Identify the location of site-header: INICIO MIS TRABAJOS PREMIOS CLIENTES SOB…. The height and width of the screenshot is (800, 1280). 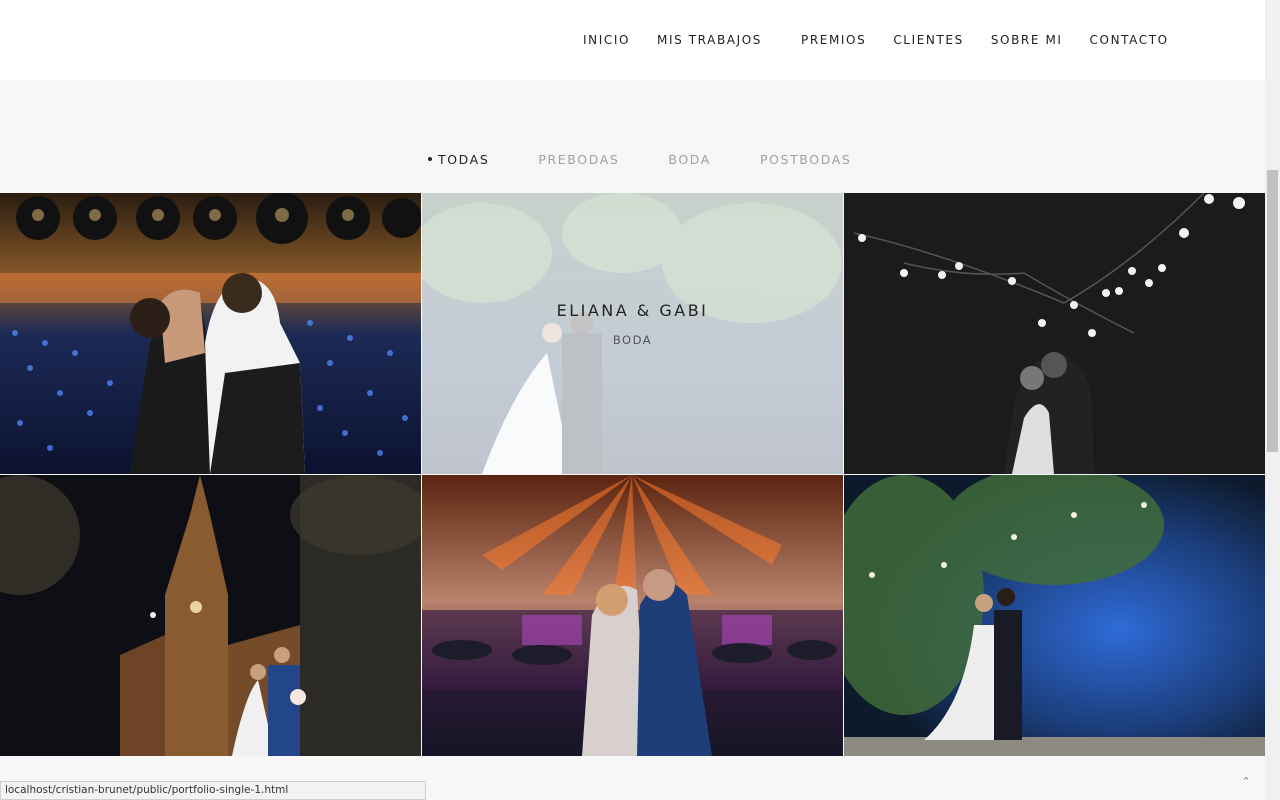
(632, 40).